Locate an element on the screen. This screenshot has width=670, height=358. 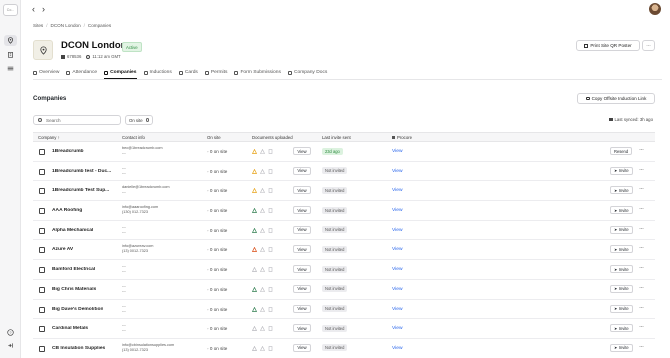
map-pin-icon is located at coordinates (10, 40).